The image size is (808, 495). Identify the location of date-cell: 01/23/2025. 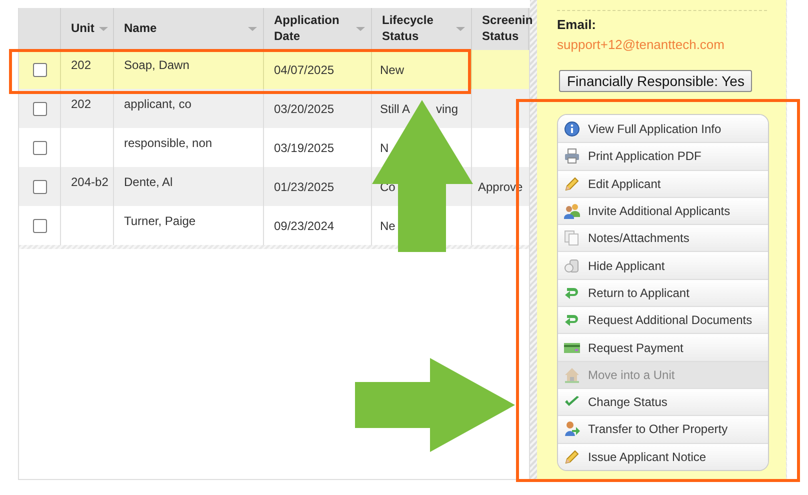
(318, 186).